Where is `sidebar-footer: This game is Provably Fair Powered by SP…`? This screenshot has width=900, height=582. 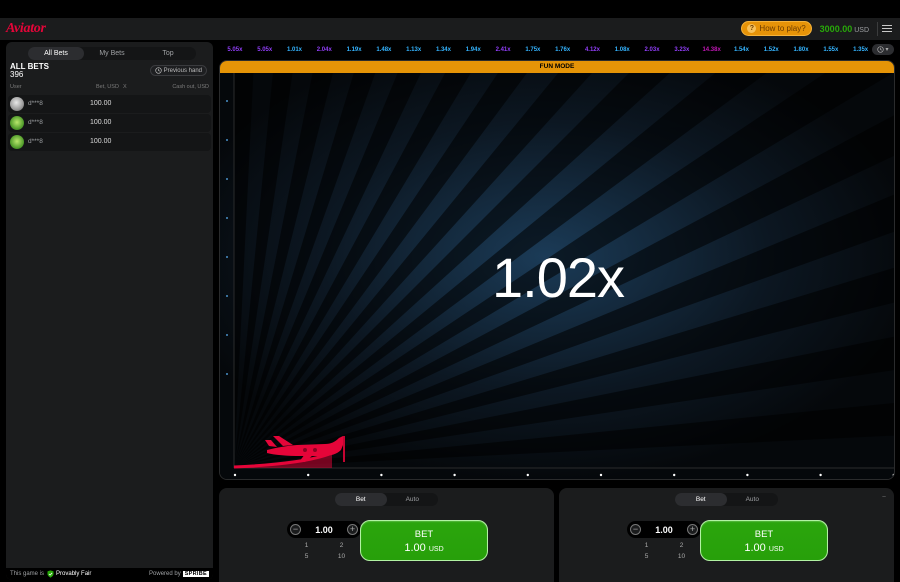
sidebar-footer: This game is Provably Fair Powered by SP… is located at coordinates (109, 574).